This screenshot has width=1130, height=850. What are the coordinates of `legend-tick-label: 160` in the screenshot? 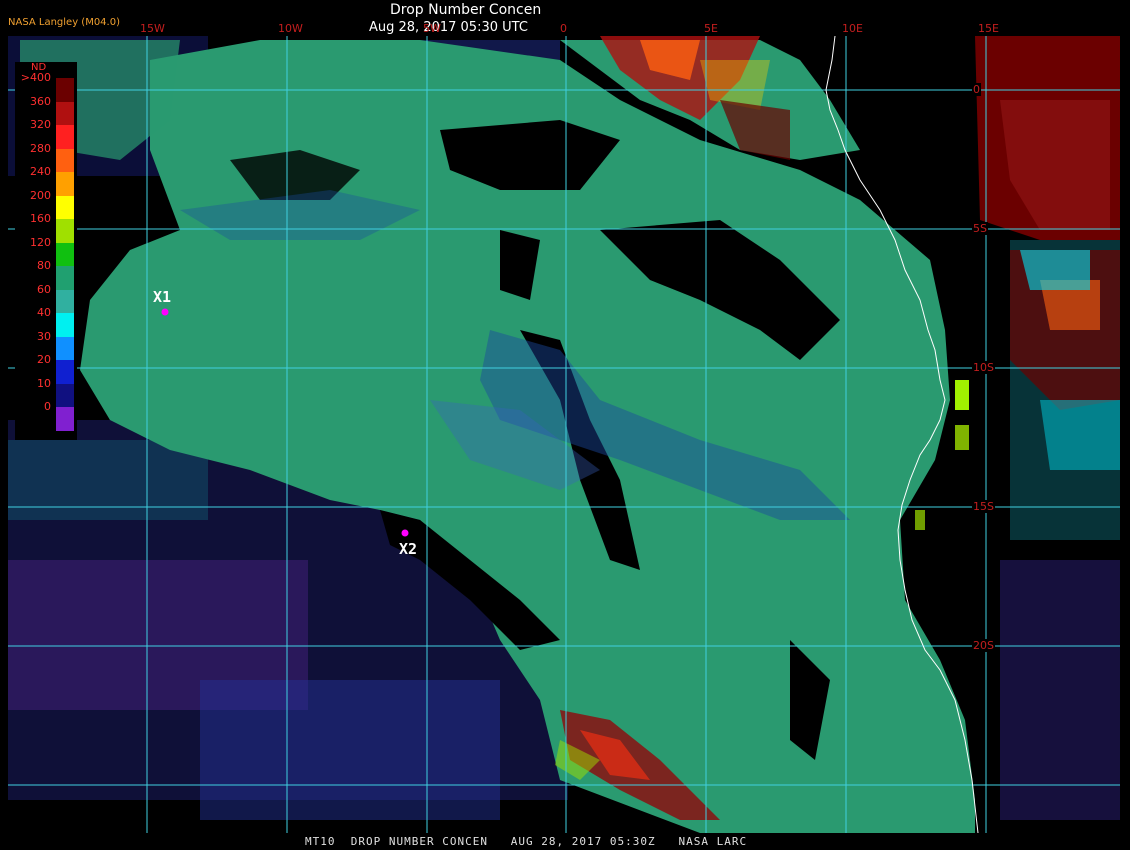 It's located at (40, 219).